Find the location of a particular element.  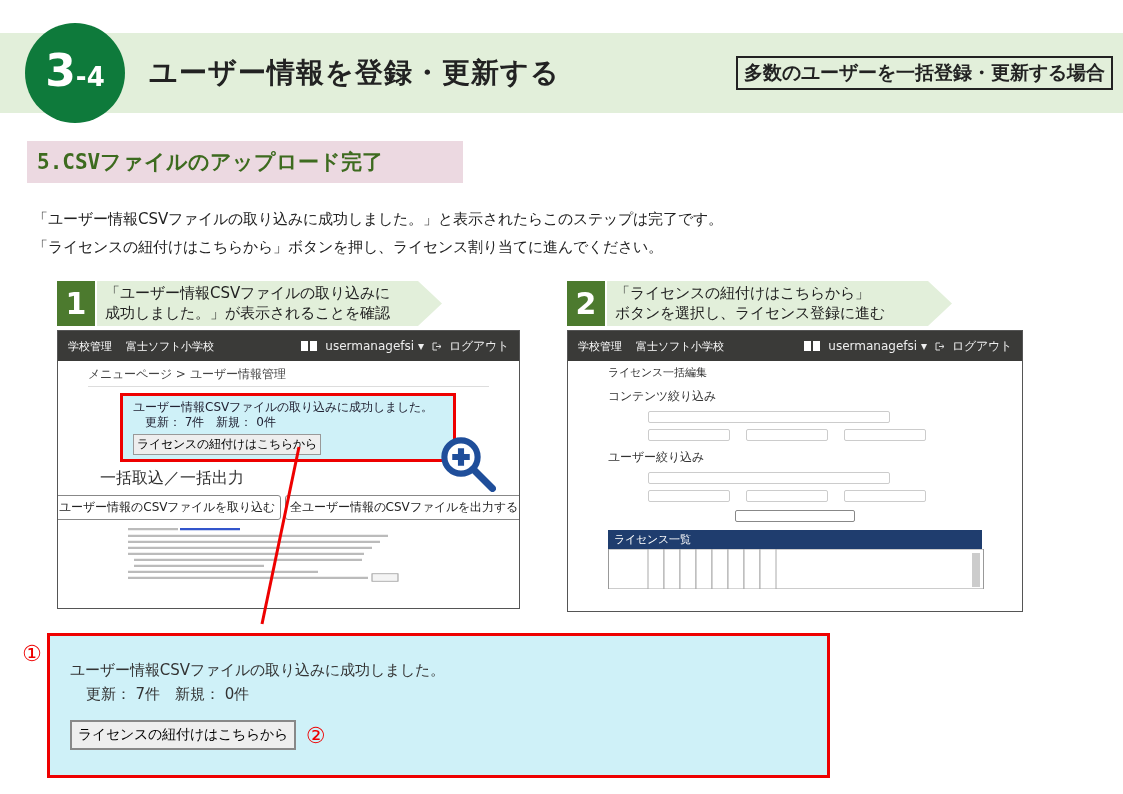

zoom-in-icon is located at coordinates (468, 464).